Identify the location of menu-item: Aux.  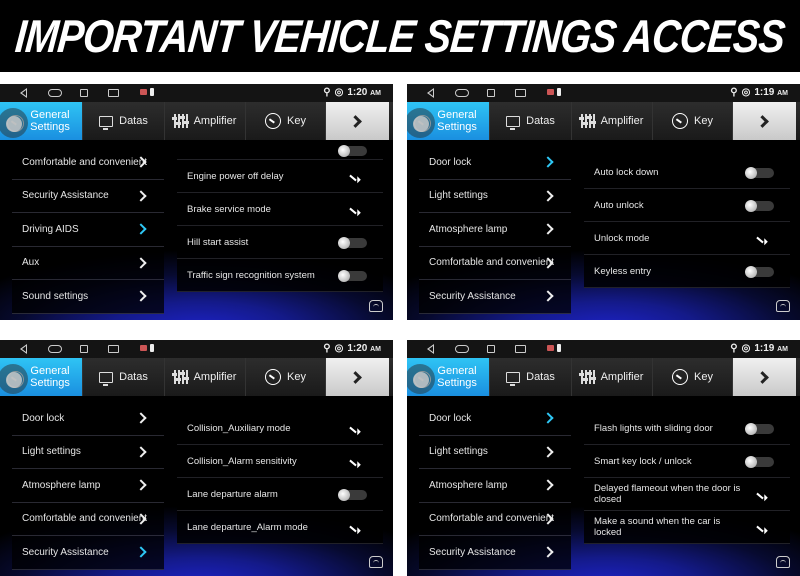
(88, 263).